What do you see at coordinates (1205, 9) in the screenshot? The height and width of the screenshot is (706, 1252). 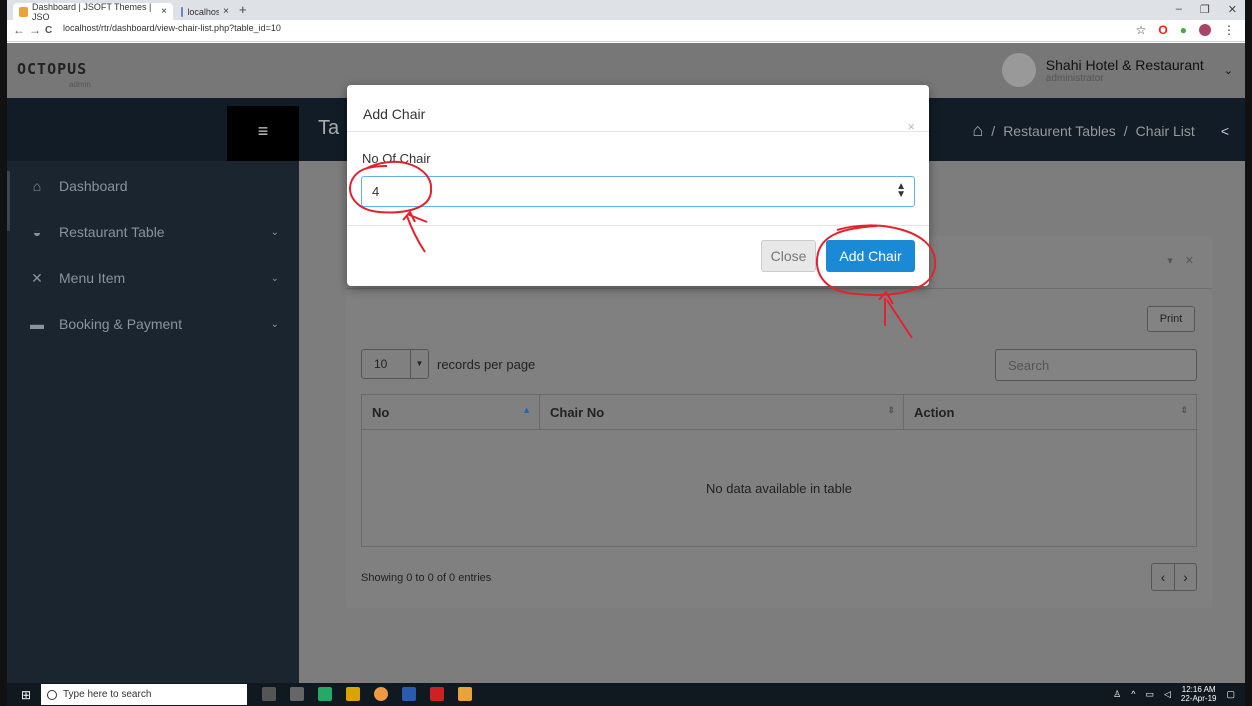 I see `maximize-button: ❐` at bounding box center [1205, 9].